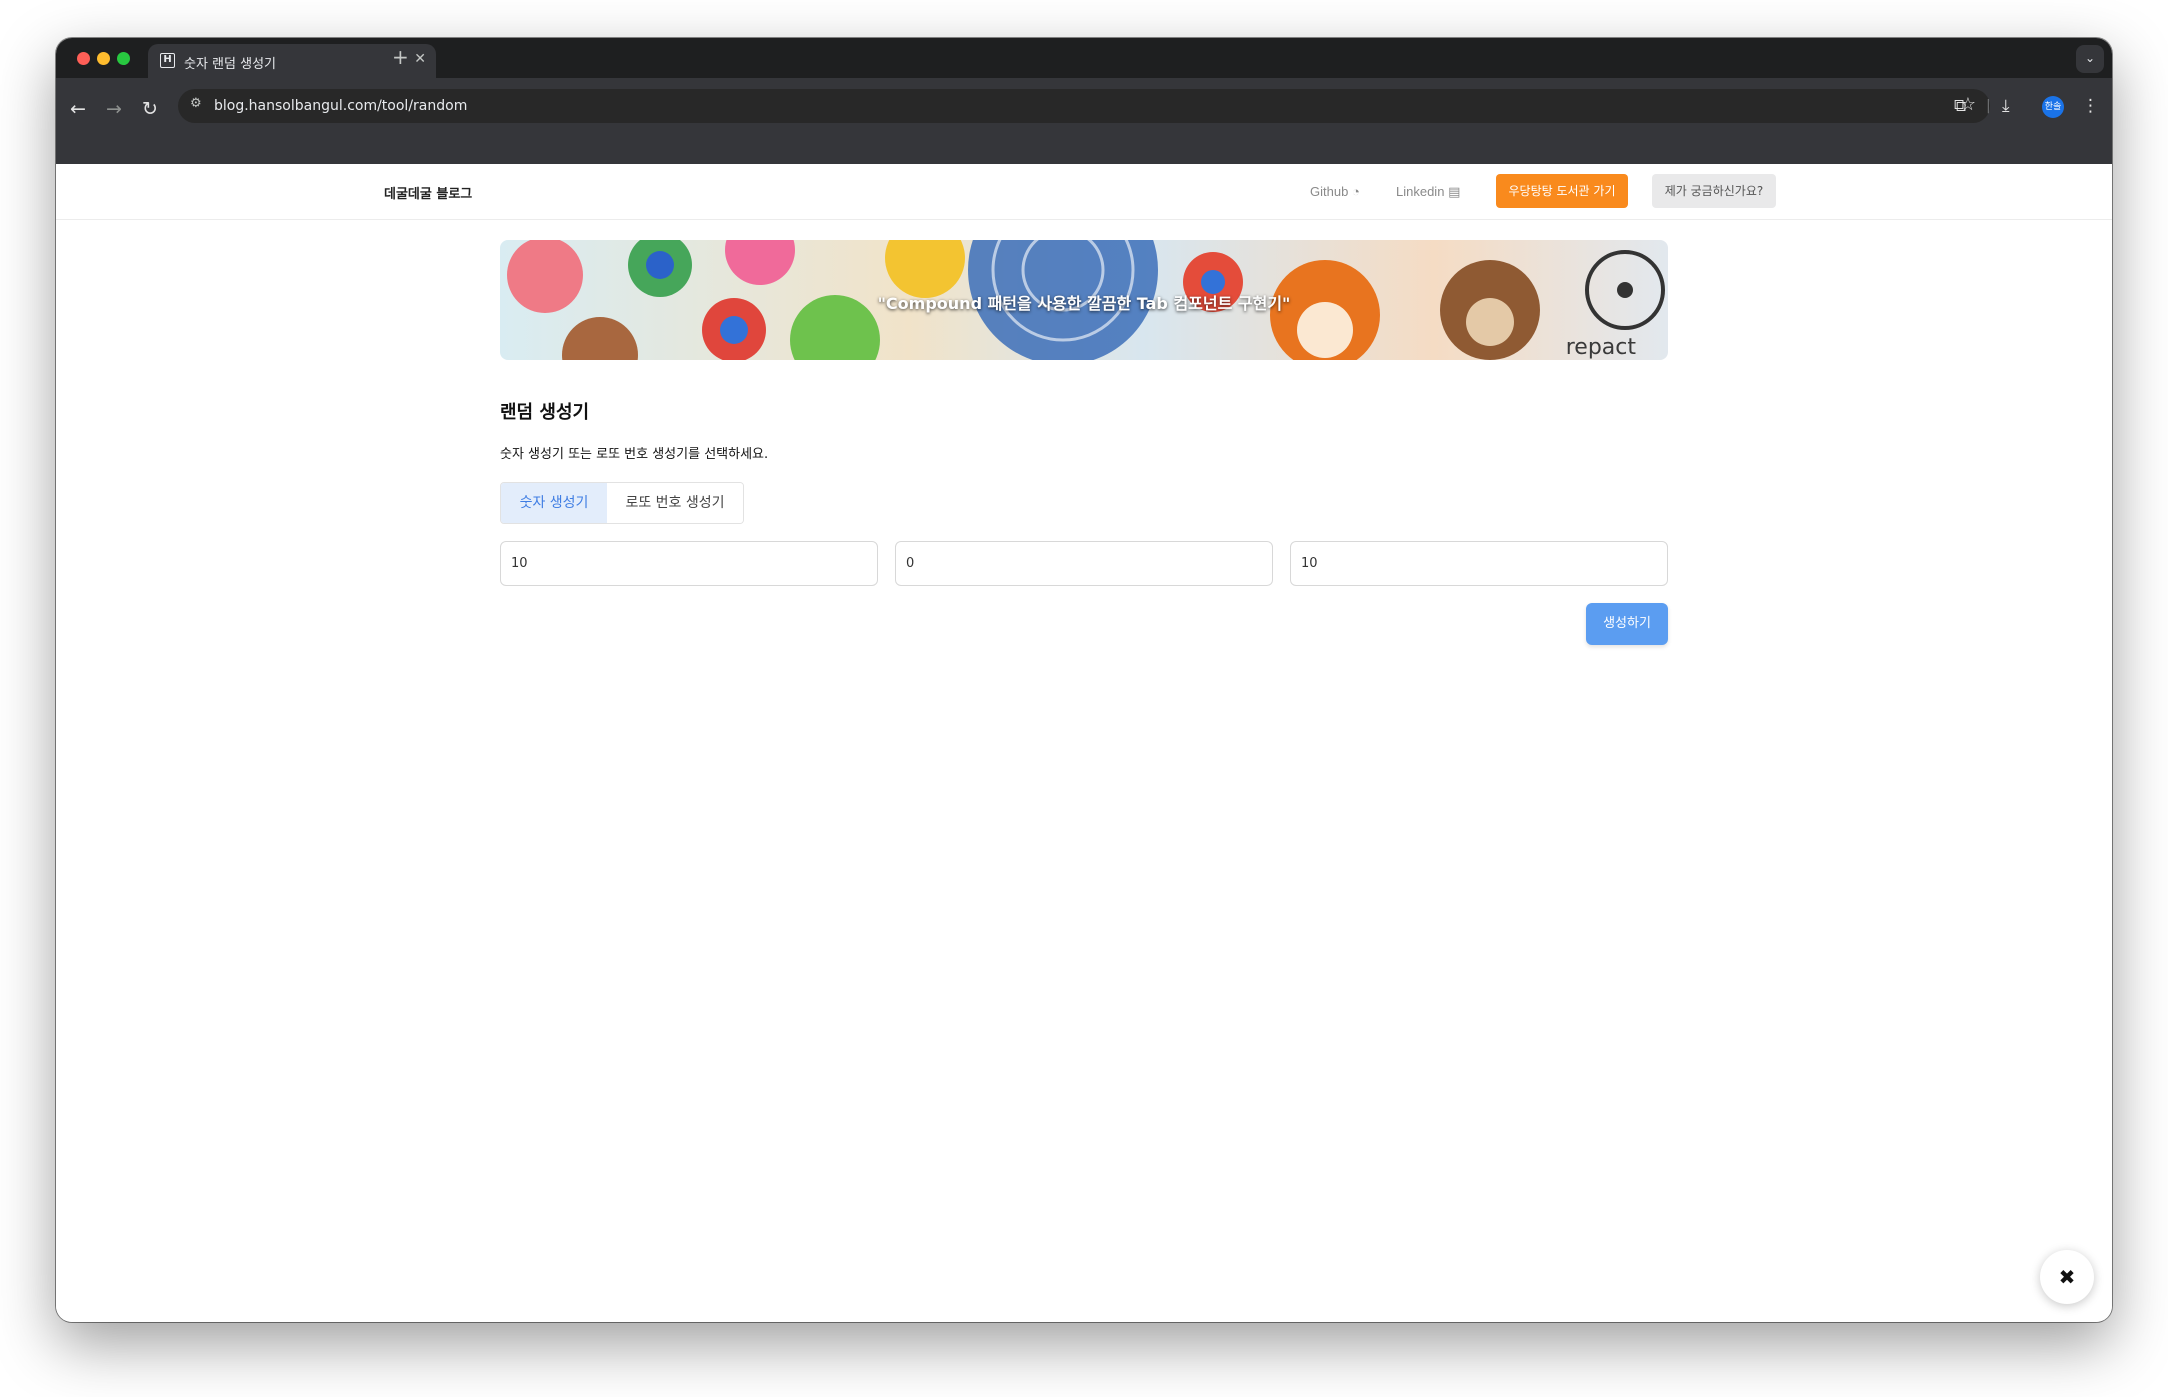 This screenshot has height=1397, width=2168. What do you see at coordinates (675, 503) in the screenshot?
I see `tab-lotto-generator: 로또 번호 생성기` at bounding box center [675, 503].